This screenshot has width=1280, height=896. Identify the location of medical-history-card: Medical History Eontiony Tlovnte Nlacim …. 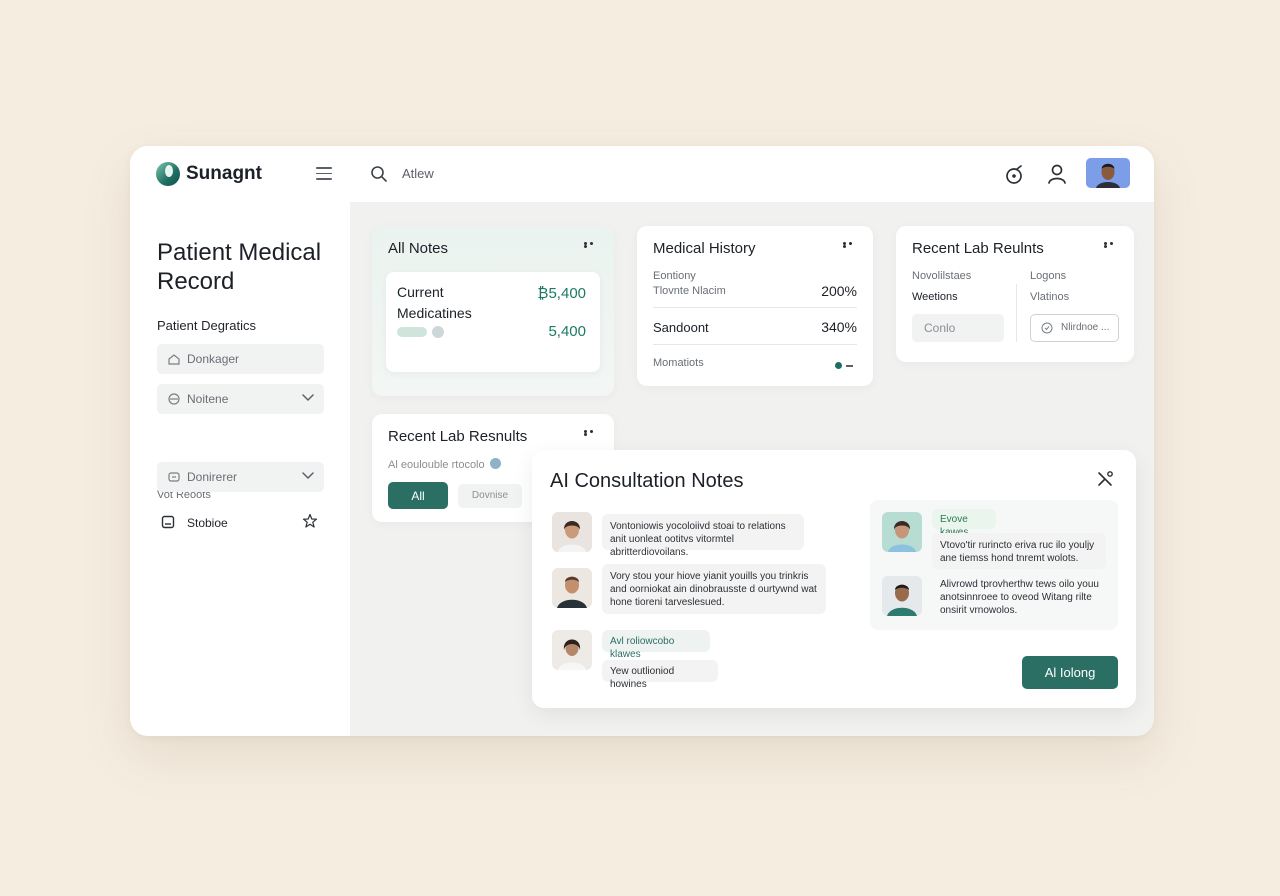
(755, 306).